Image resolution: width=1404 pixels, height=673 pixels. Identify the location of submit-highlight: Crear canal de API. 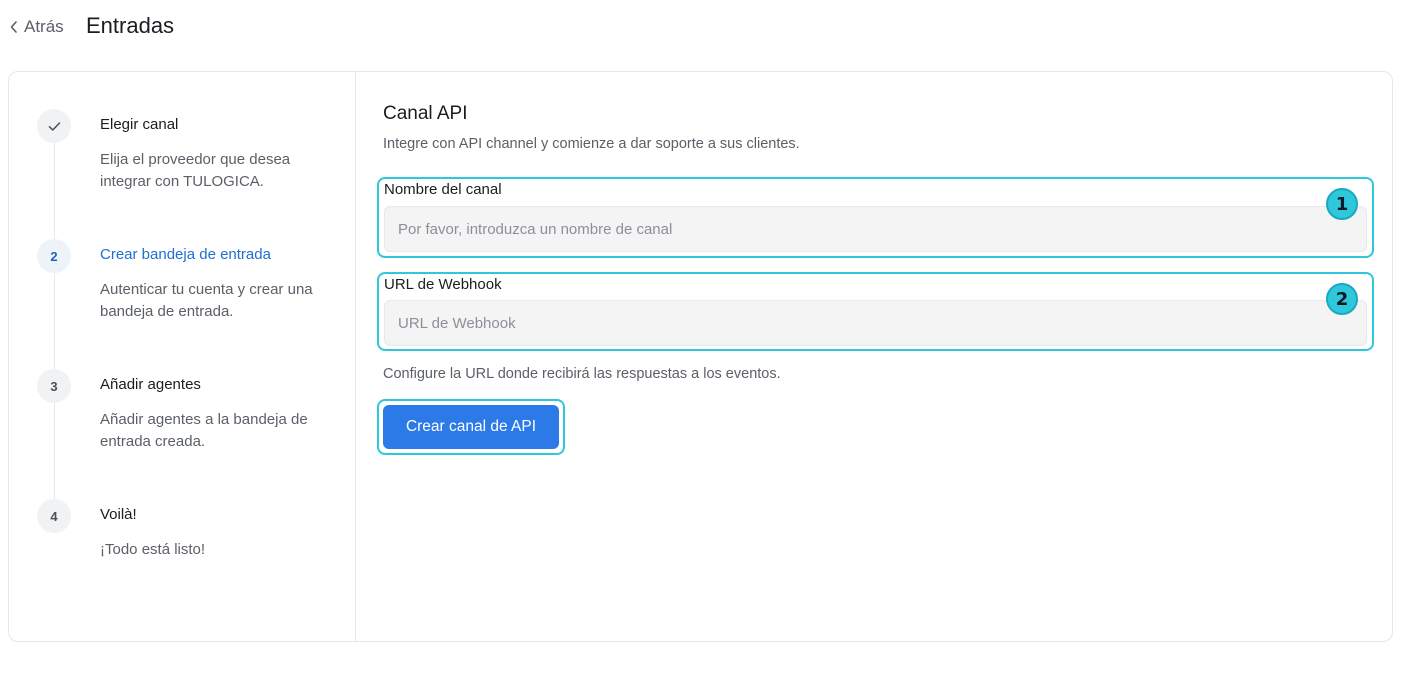
(471, 427).